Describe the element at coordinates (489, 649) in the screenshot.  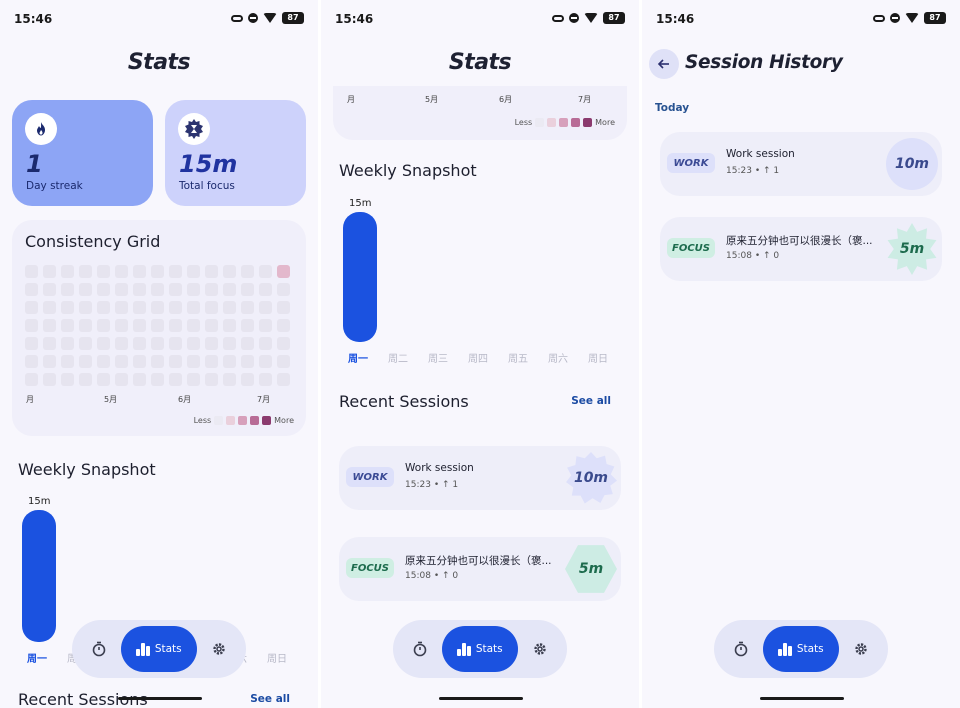
I see `nav-stats-label: Stats` at that location.